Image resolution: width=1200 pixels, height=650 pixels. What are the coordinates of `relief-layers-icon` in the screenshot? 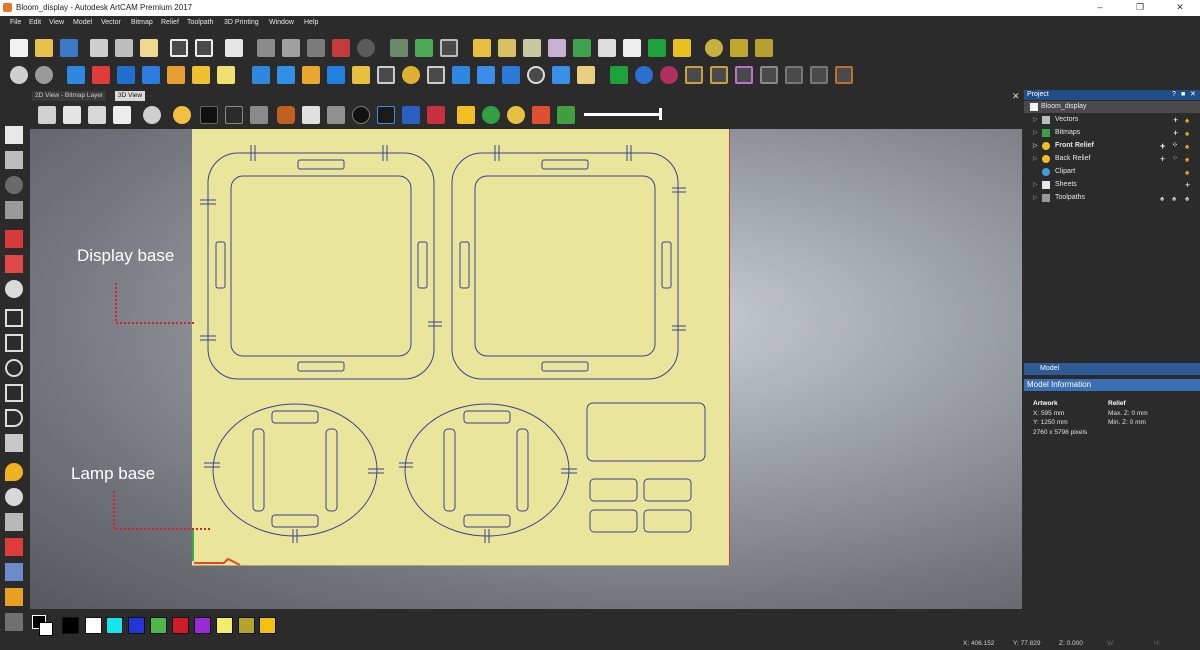 It's located at (586, 75).